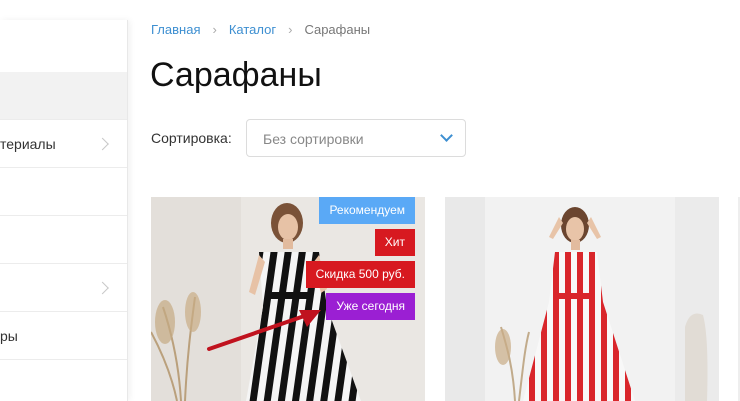 The width and height of the screenshot is (740, 401). I want to click on sort-select-value: Без сортировки, so click(313, 139).